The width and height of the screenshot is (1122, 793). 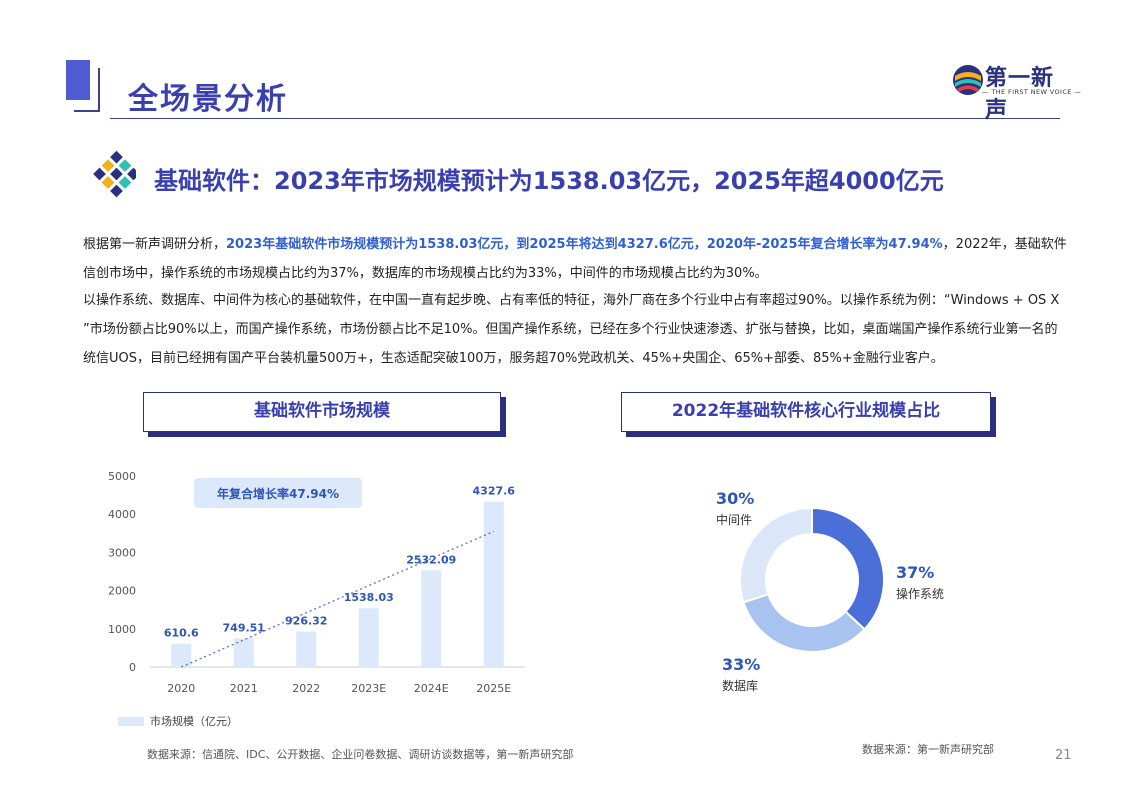 What do you see at coordinates (734, 519) in the screenshot?
I see `slice-name-label: 中间件` at bounding box center [734, 519].